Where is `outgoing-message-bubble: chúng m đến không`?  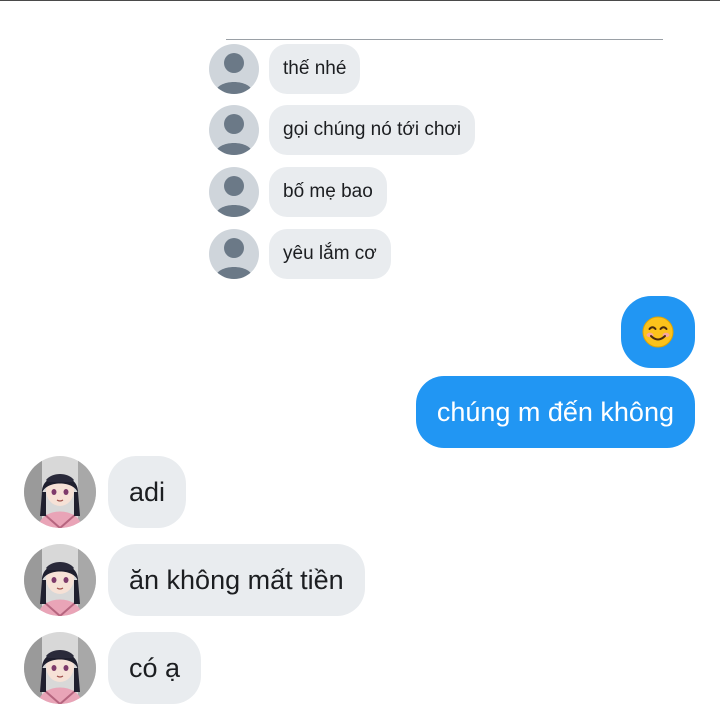 outgoing-message-bubble: chúng m đến không is located at coordinates (555, 412).